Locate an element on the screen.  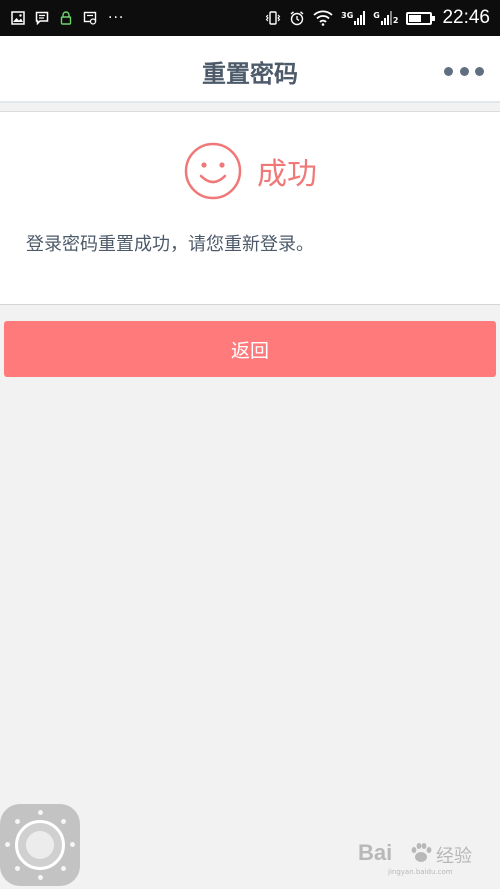
result-title: 成功 is located at coordinates (287, 174).